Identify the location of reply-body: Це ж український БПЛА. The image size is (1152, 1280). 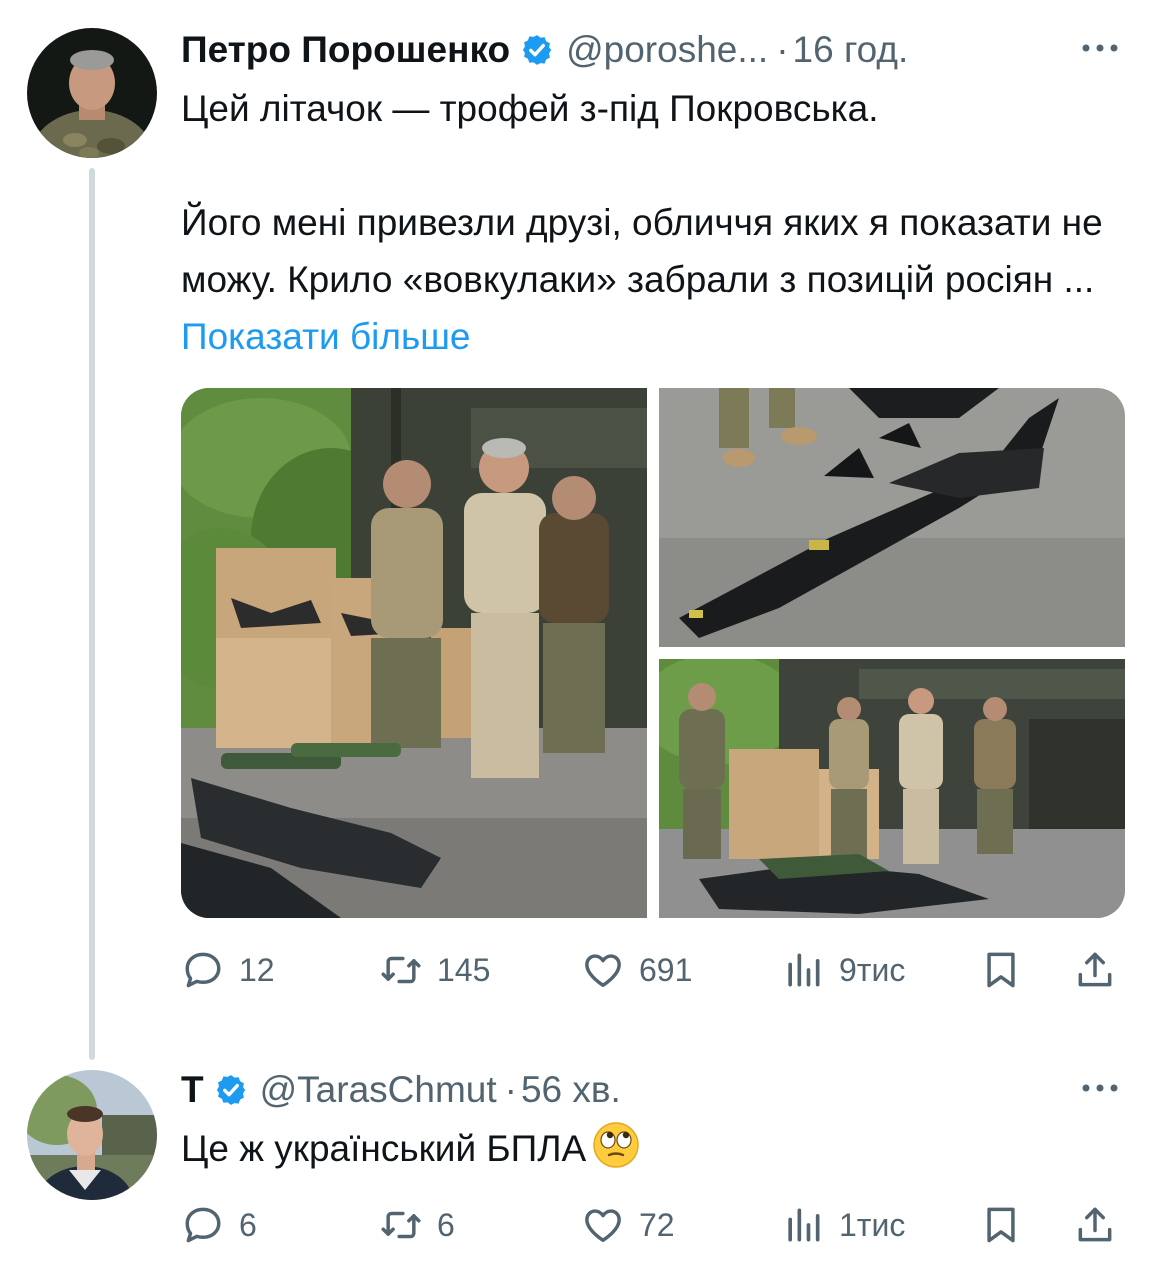
(651, 1148).